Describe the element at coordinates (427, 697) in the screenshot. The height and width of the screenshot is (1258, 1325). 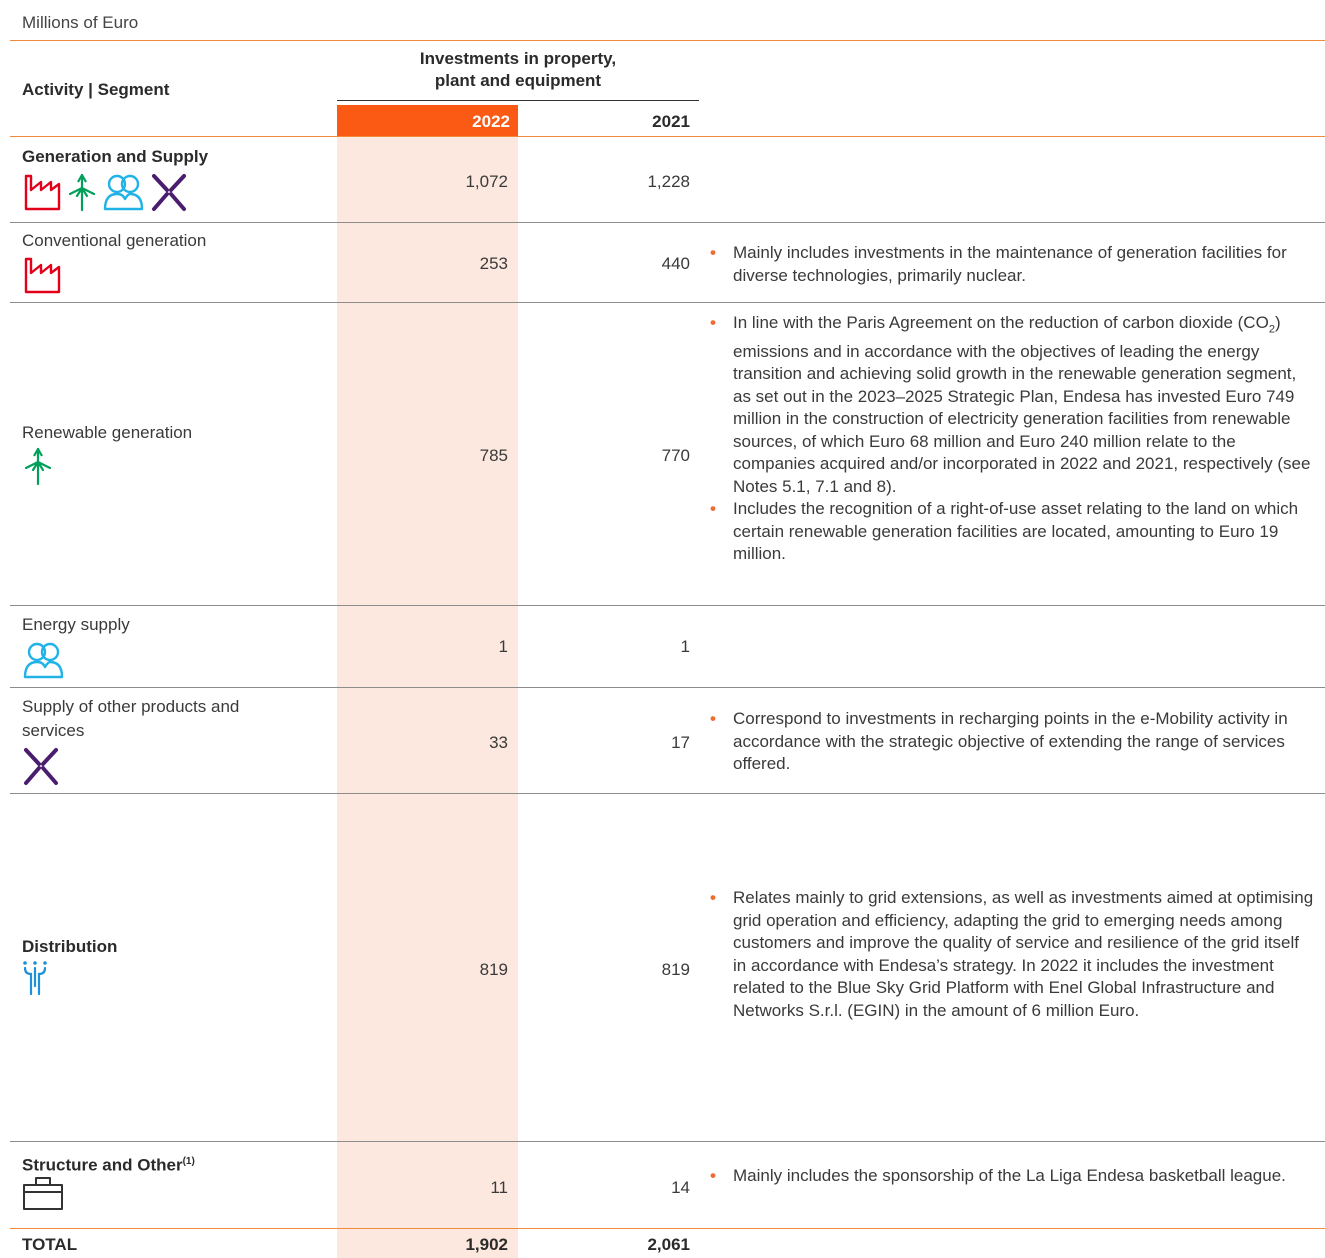
I see `current-year-column-highlight` at that location.